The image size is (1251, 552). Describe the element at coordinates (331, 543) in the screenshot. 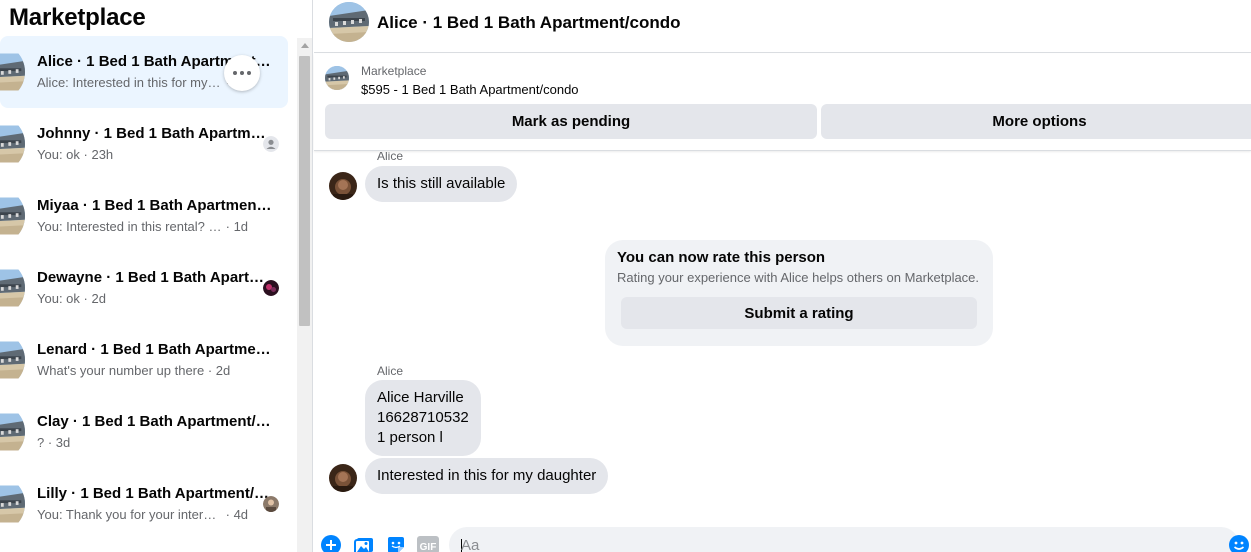

I see `plus-circle-icon` at that location.